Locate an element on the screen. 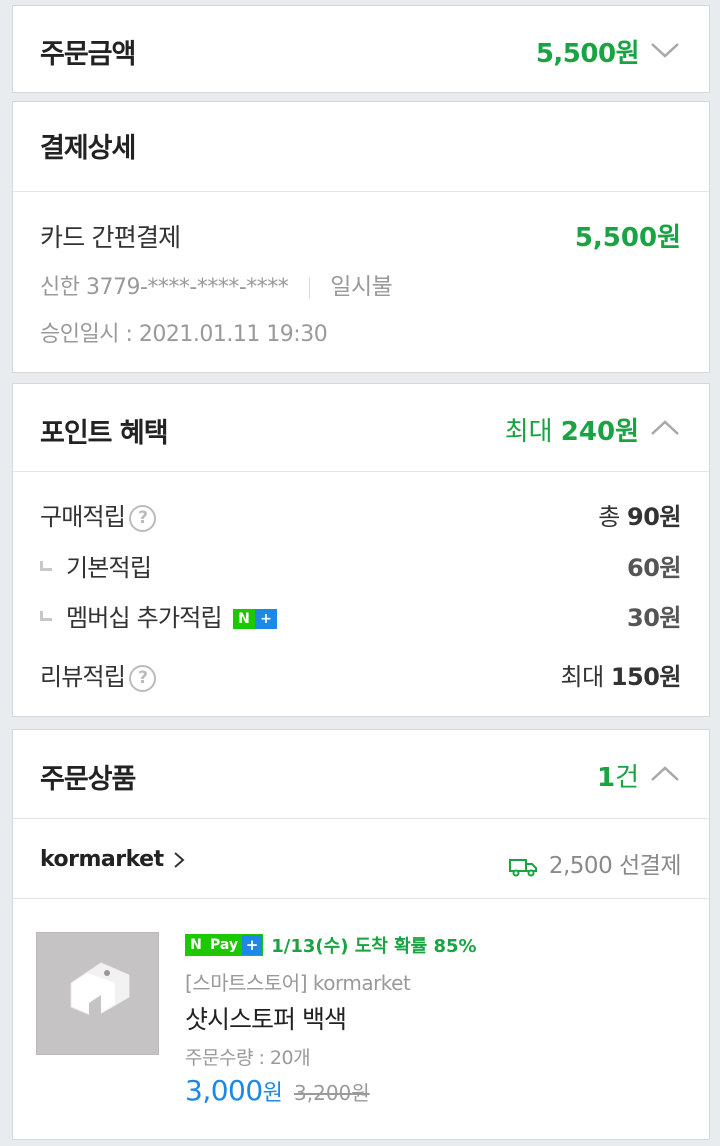  store-link: kormarket is located at coordinates (112, 859).